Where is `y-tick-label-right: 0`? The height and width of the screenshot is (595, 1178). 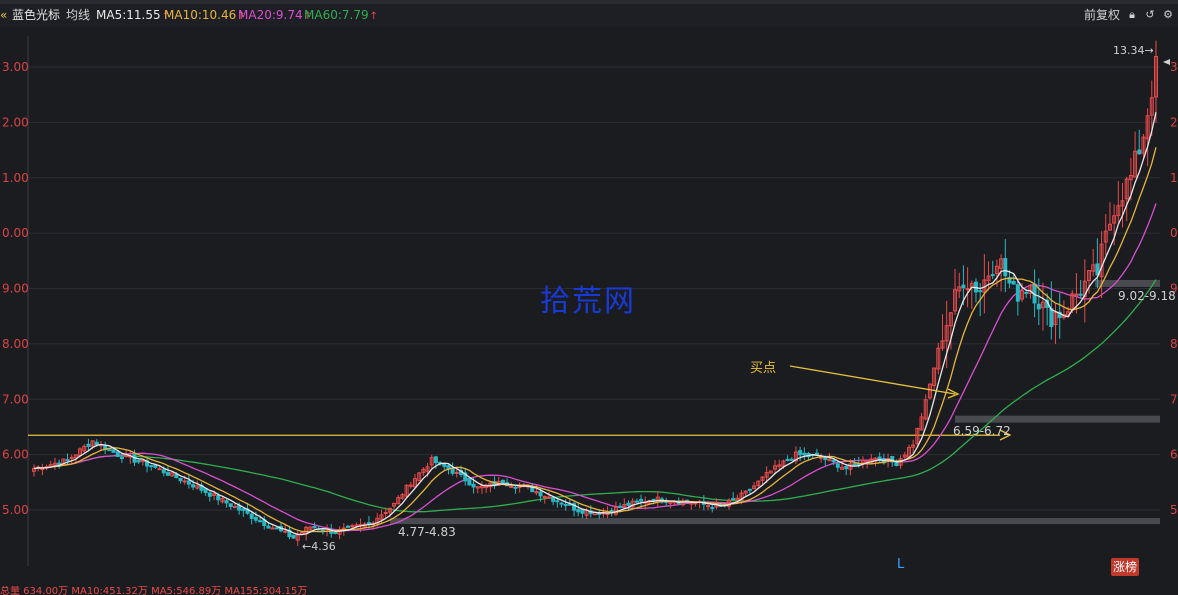 y-tick-label-right: 0 is located at coordinates (1174, 233).